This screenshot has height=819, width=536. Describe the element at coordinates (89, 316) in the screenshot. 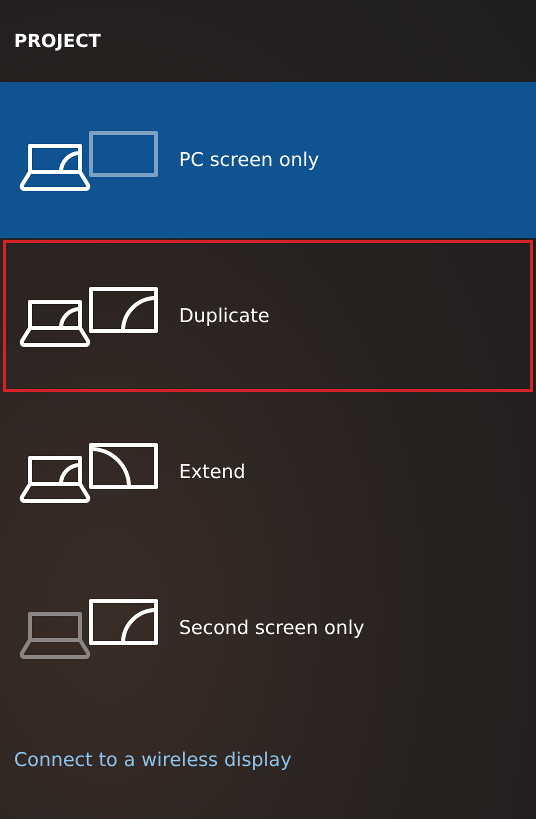

I see `duplicate-screens-icon` at that location.